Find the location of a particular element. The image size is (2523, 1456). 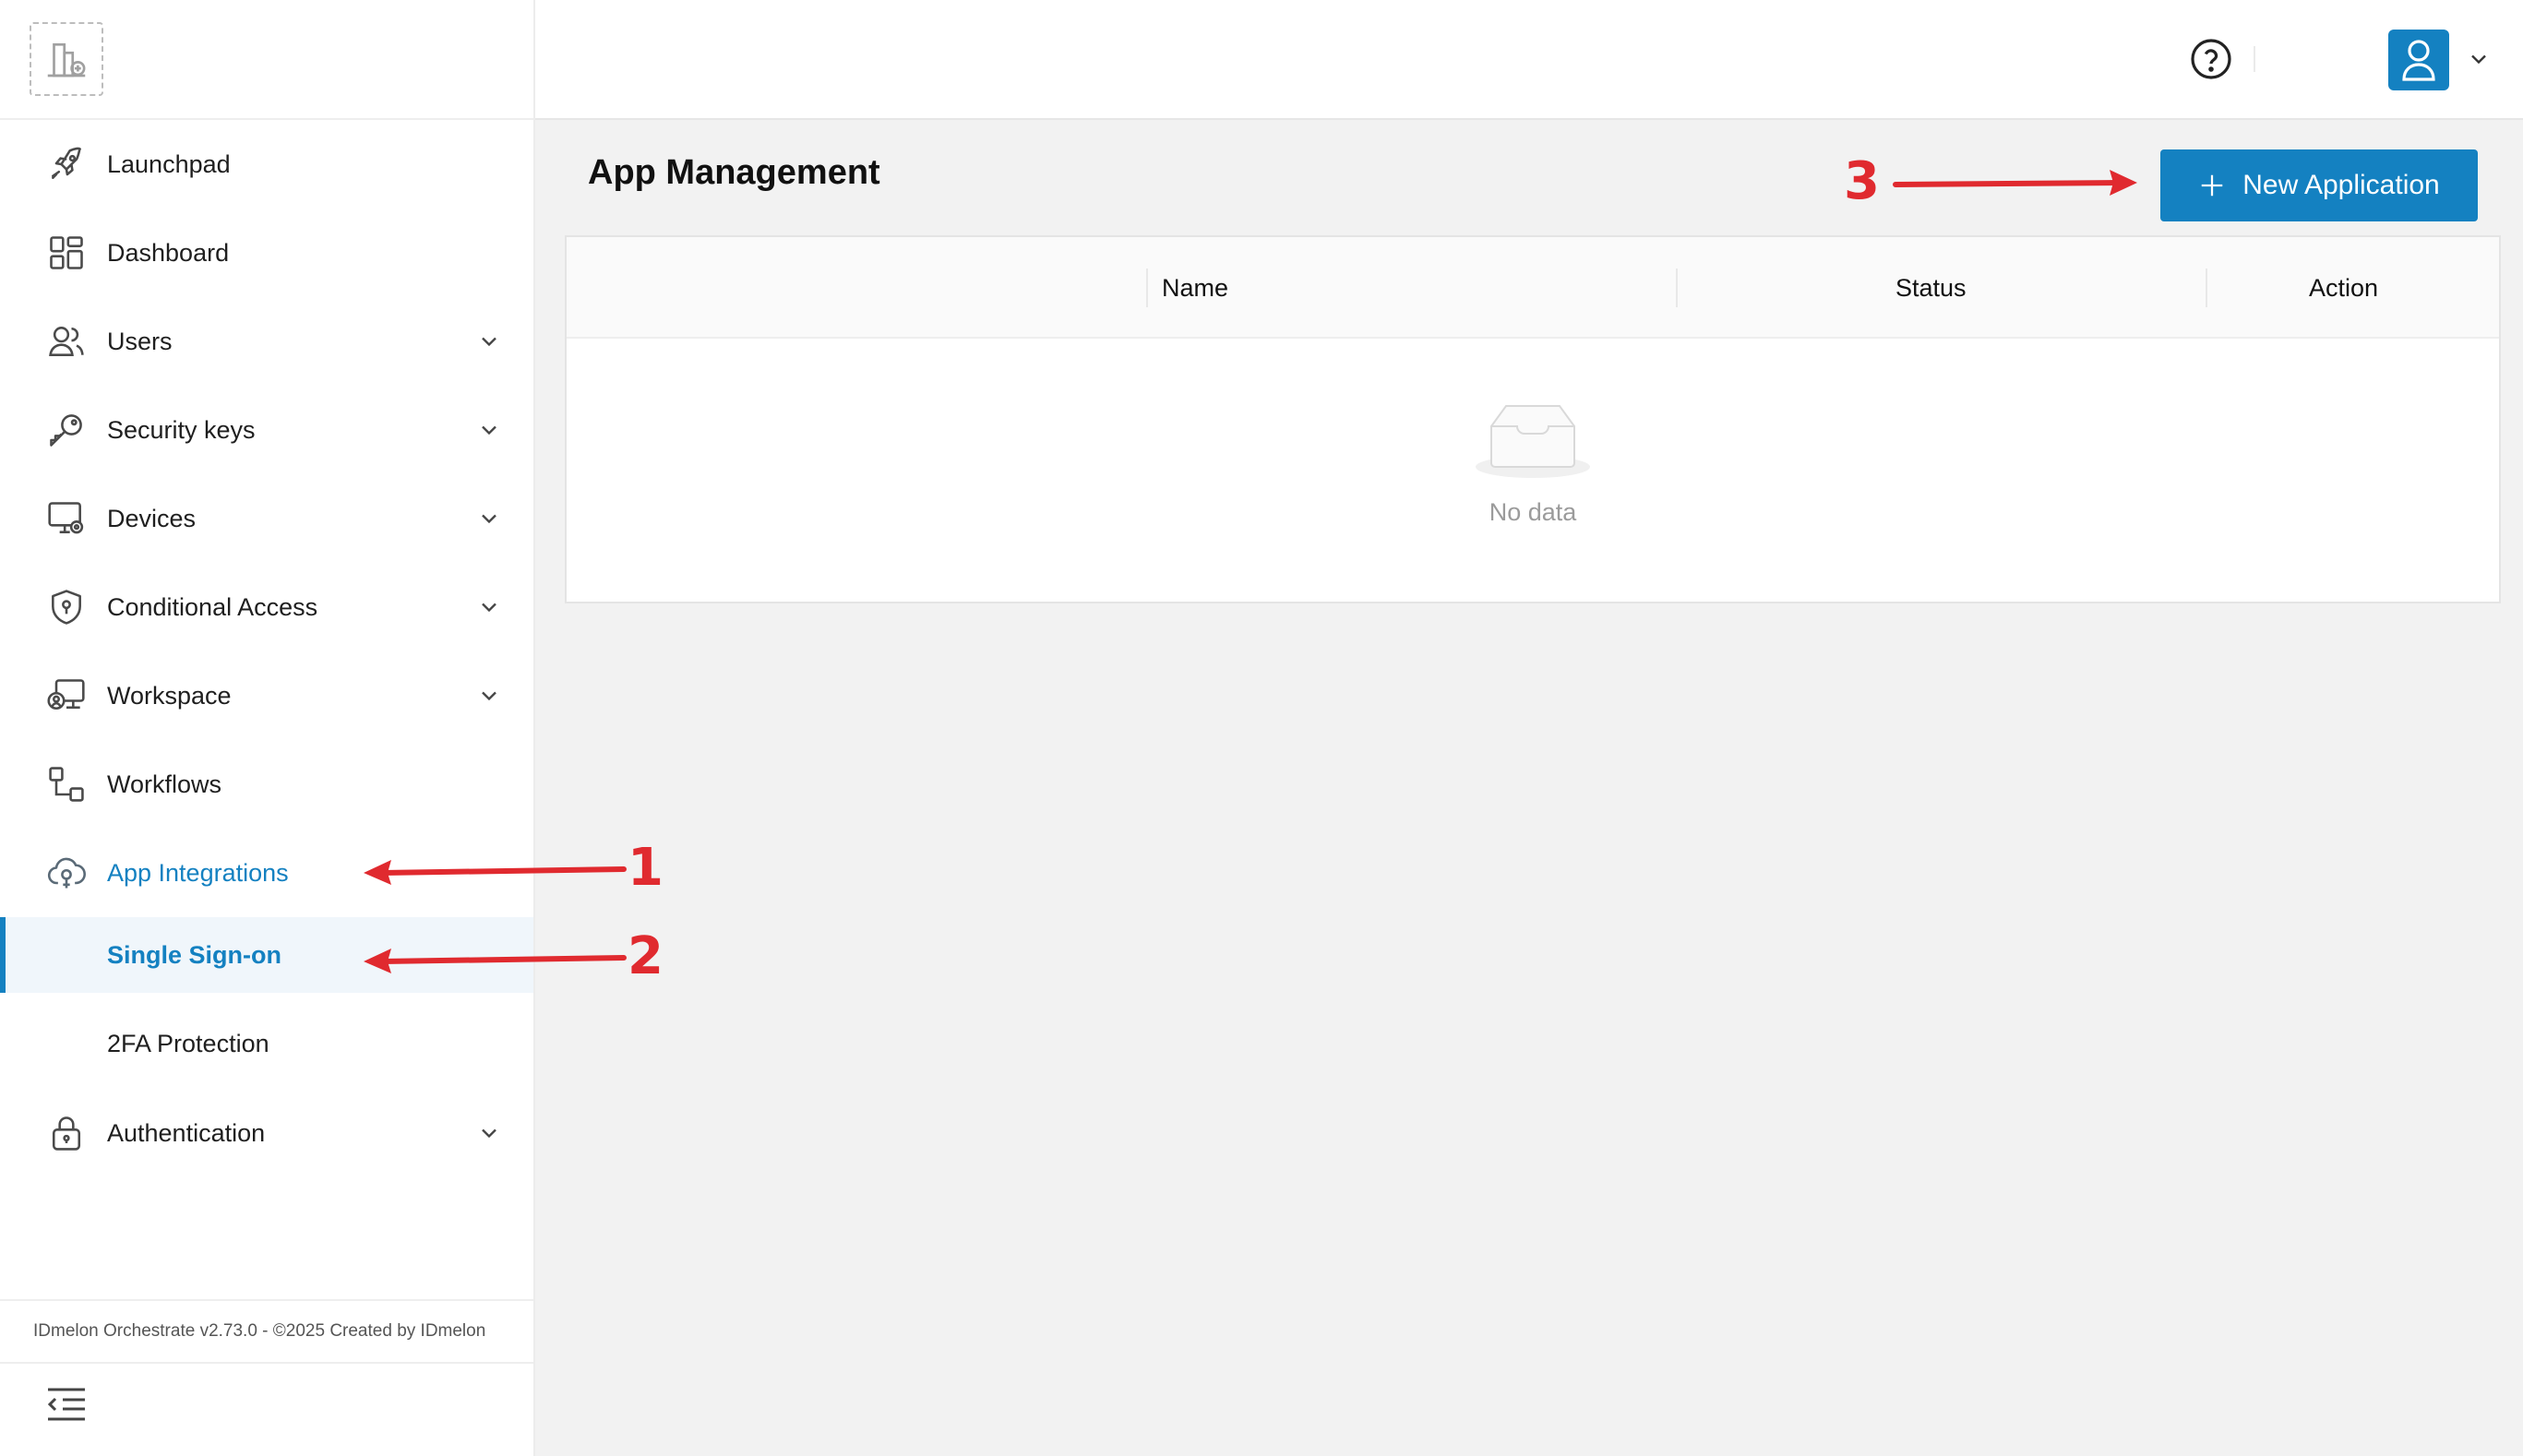

building-icon is located at coordinates (66, 60).